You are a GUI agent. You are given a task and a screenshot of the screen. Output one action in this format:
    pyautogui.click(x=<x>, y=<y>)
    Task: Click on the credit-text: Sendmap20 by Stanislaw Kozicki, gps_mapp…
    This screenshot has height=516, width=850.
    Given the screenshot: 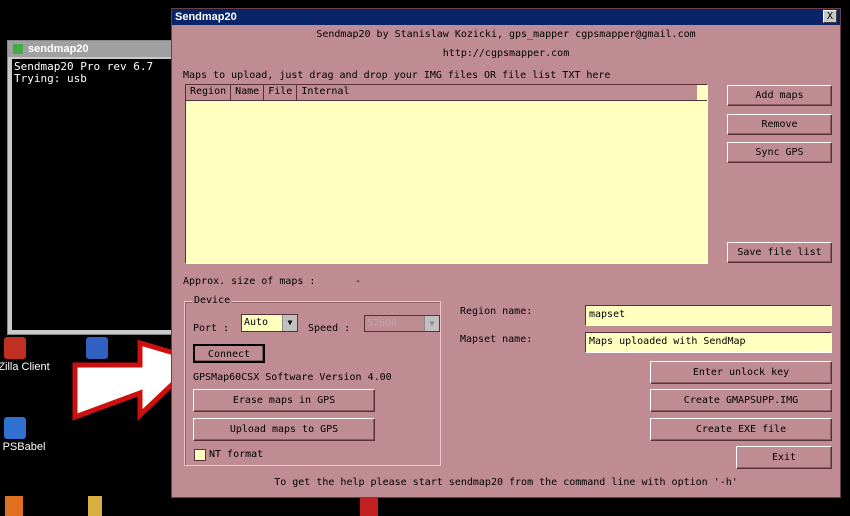 What is the action you would take?
    pyautogui.click(x=506, y=34)
    